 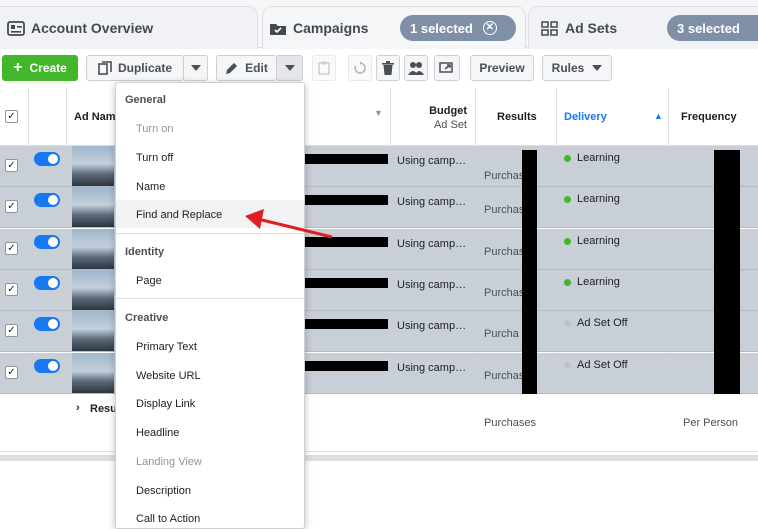 What do you see at coordinates (95, 117) in the screenshot?
I see `header-ad-name: Ad Nam` at bounding box center [95, 117].